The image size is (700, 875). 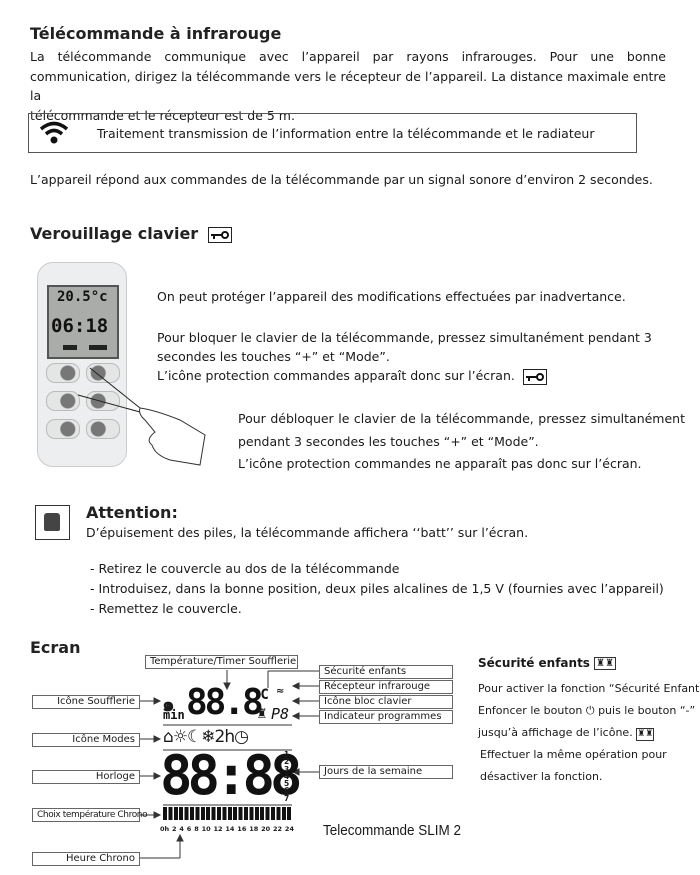 What do you see at coordinates (221, 662) in the screenshot?
I see `label-temp-timer: Température/Timer Soufflerie` at bounding box center [221, 662].